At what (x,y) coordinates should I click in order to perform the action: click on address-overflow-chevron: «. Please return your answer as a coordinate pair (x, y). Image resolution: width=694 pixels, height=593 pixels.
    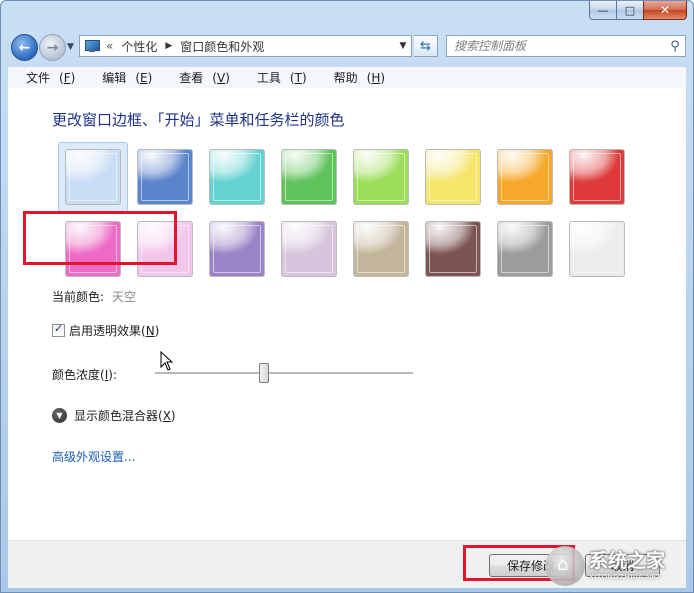
    Looking at the image, I should click on (109, 46).